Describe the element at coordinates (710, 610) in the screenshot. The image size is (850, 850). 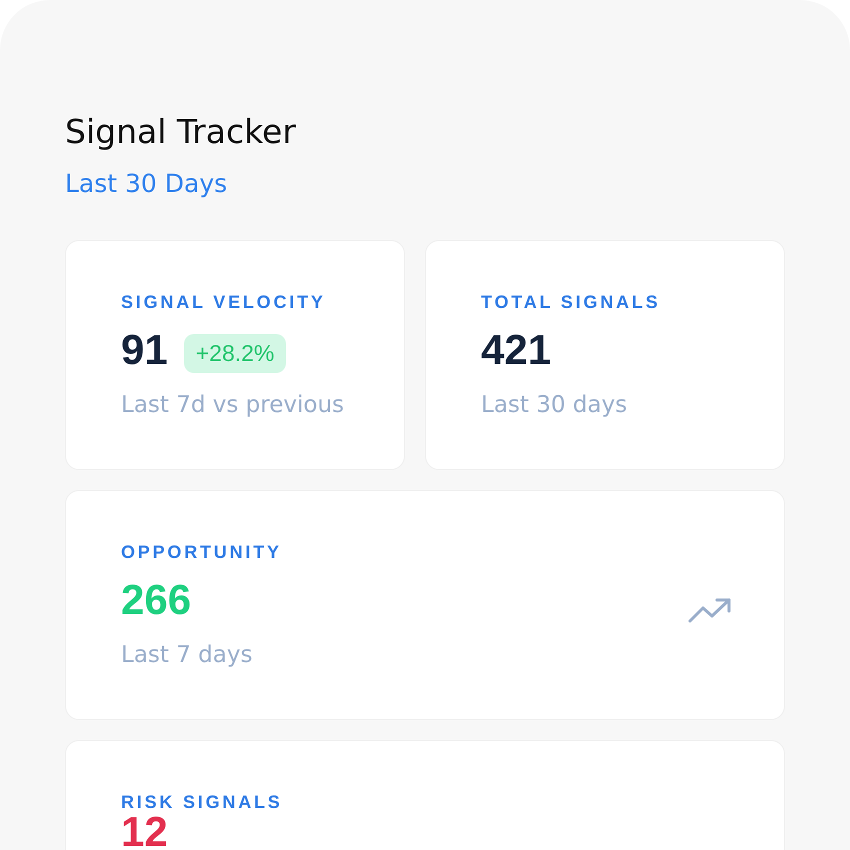
I see `trending-up-icon` at that location.